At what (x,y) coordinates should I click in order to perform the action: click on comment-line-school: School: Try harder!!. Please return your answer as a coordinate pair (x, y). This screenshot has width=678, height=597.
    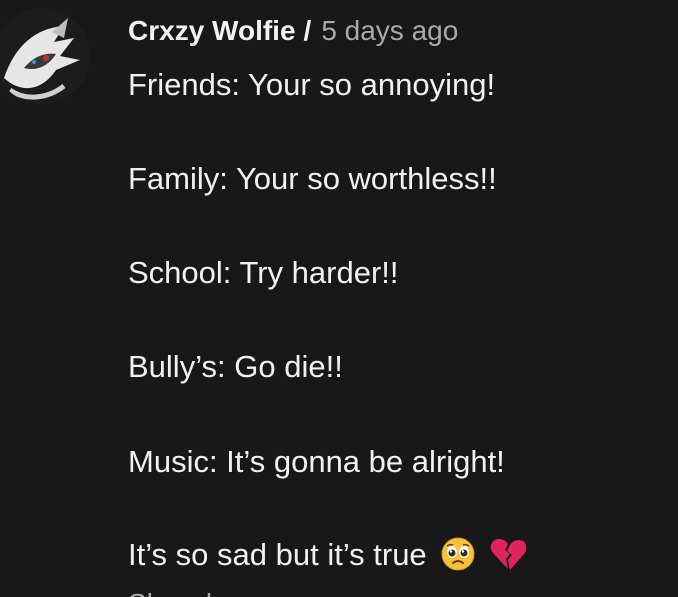
    Looking at the image, I should click on (263, 272).